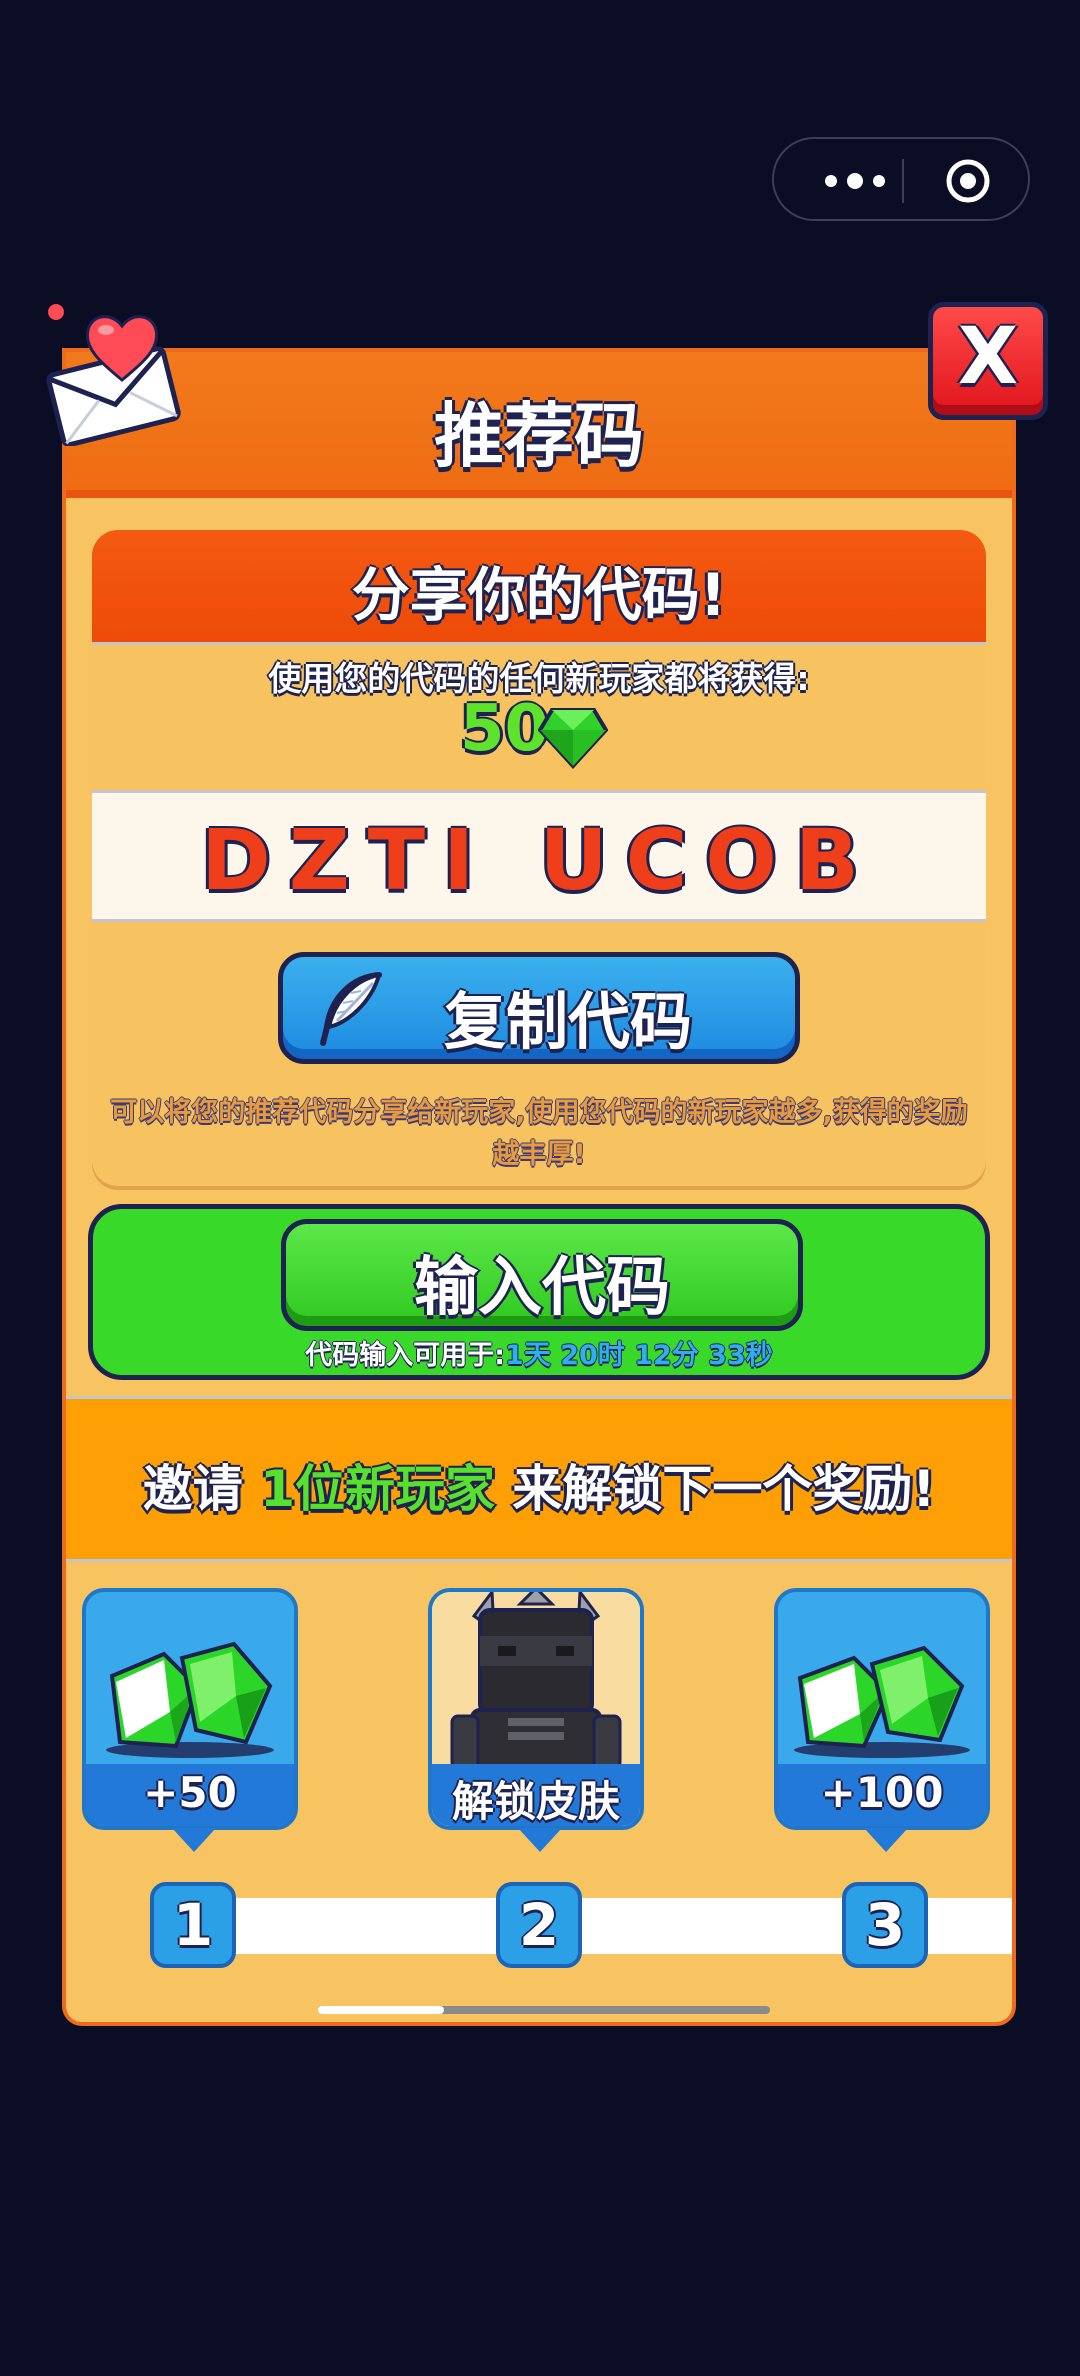 Image resolution: width=1080 pixels, height=2376 pixels. Describe the element at coordinates (988, 357) in the screenshot. I see `close-icon: X` at that location.